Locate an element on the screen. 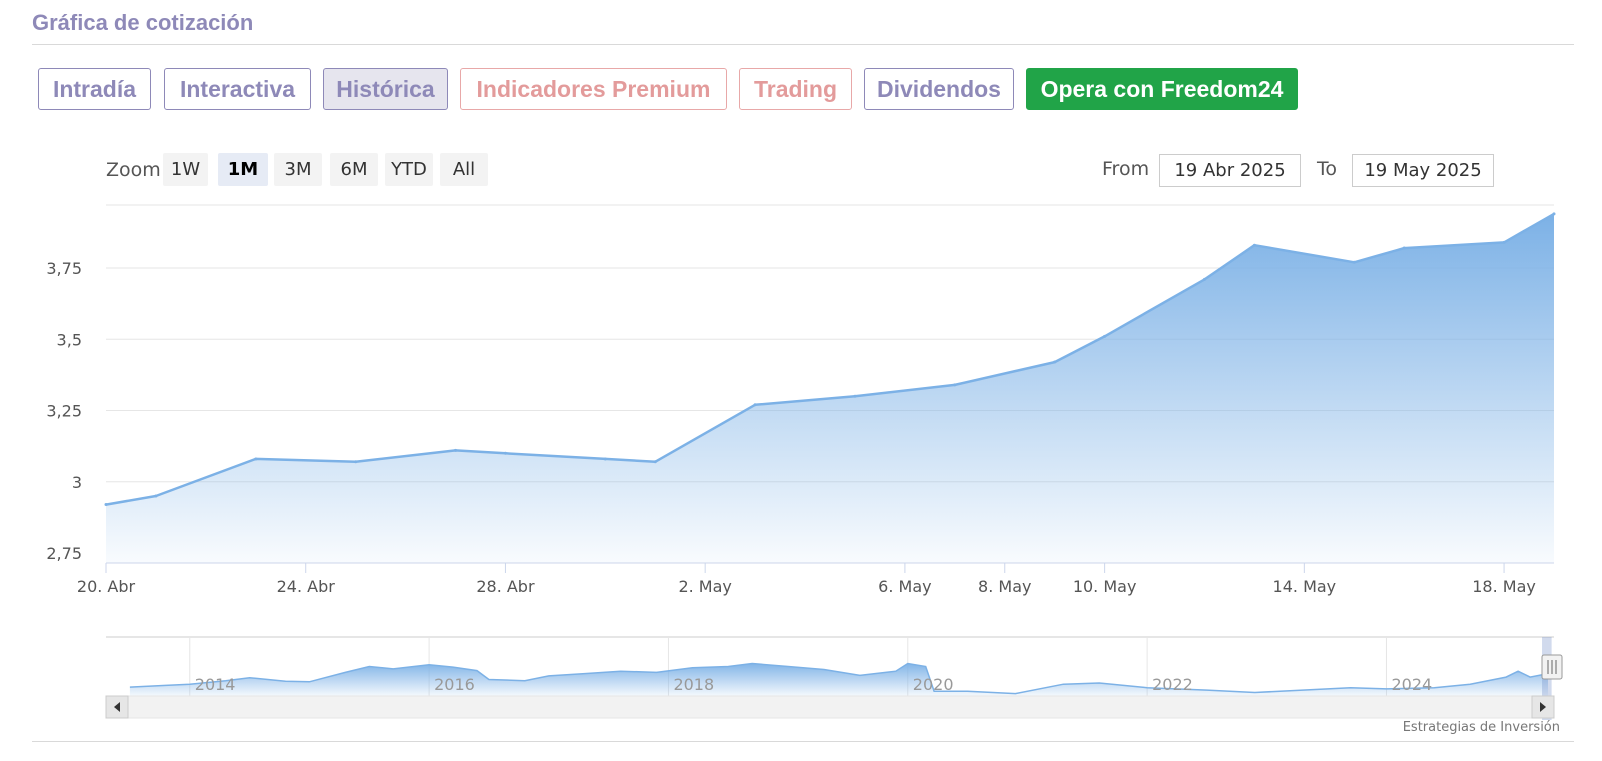 The height and width of the screenshot is (761, 1602). navigator-year-label: 2022 is located at coordinates (1172, 684).